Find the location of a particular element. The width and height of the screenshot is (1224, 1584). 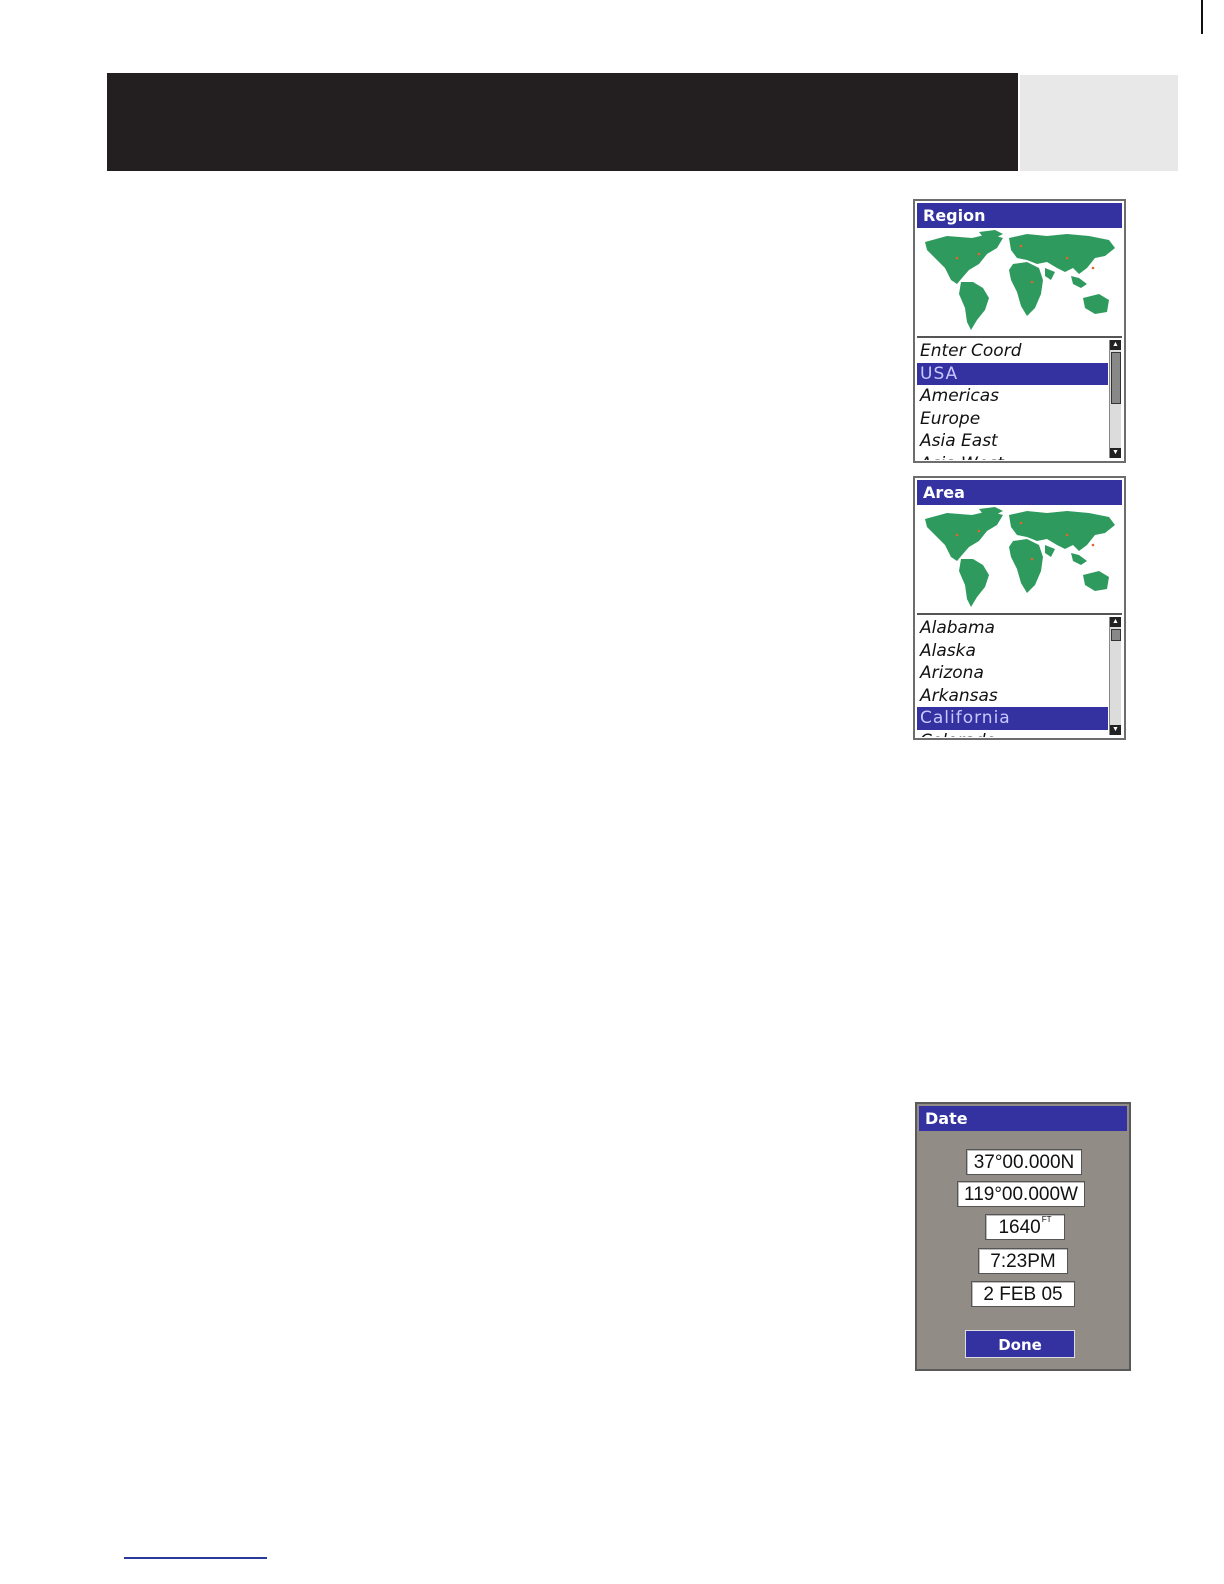

list-item: Europe is located at coordinates (1012, 419).